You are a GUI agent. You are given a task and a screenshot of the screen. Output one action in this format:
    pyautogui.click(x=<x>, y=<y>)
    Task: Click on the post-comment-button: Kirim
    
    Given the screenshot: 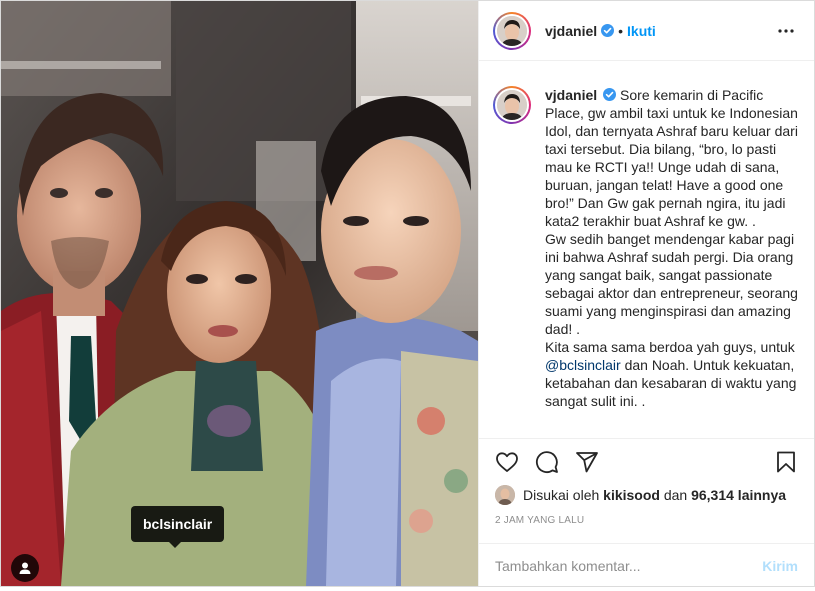 What is the action you would take?
    pyautogui.click(x=780, y=566)
    